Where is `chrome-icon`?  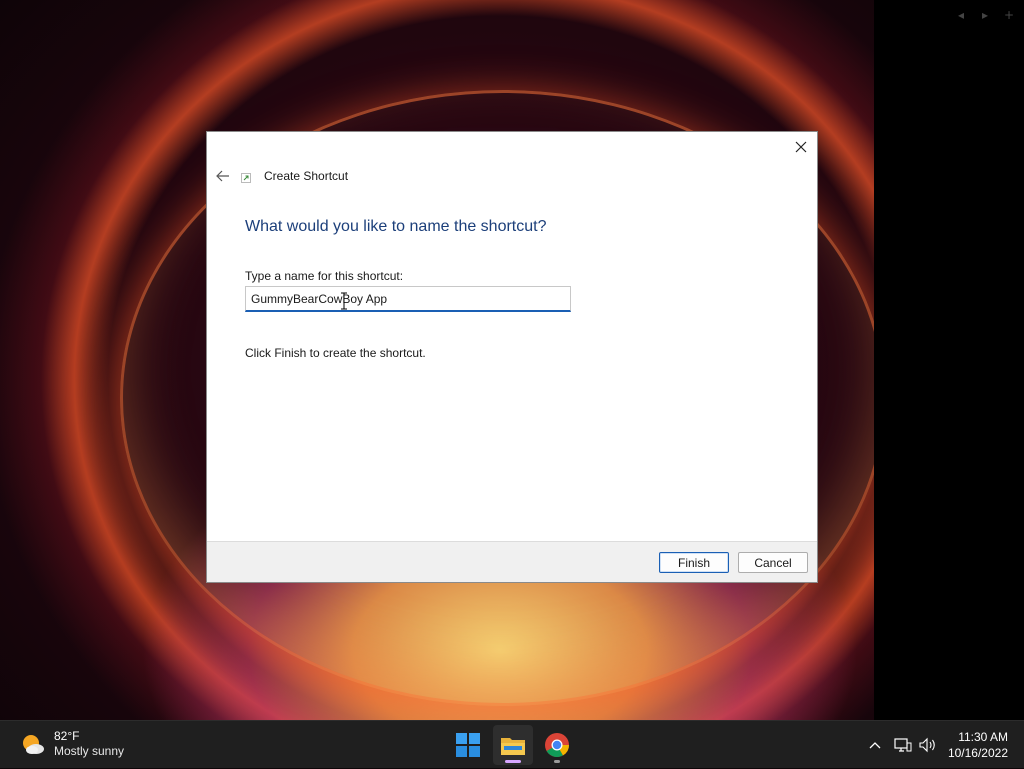 chrome-icon is located at coordinates (557, 745).